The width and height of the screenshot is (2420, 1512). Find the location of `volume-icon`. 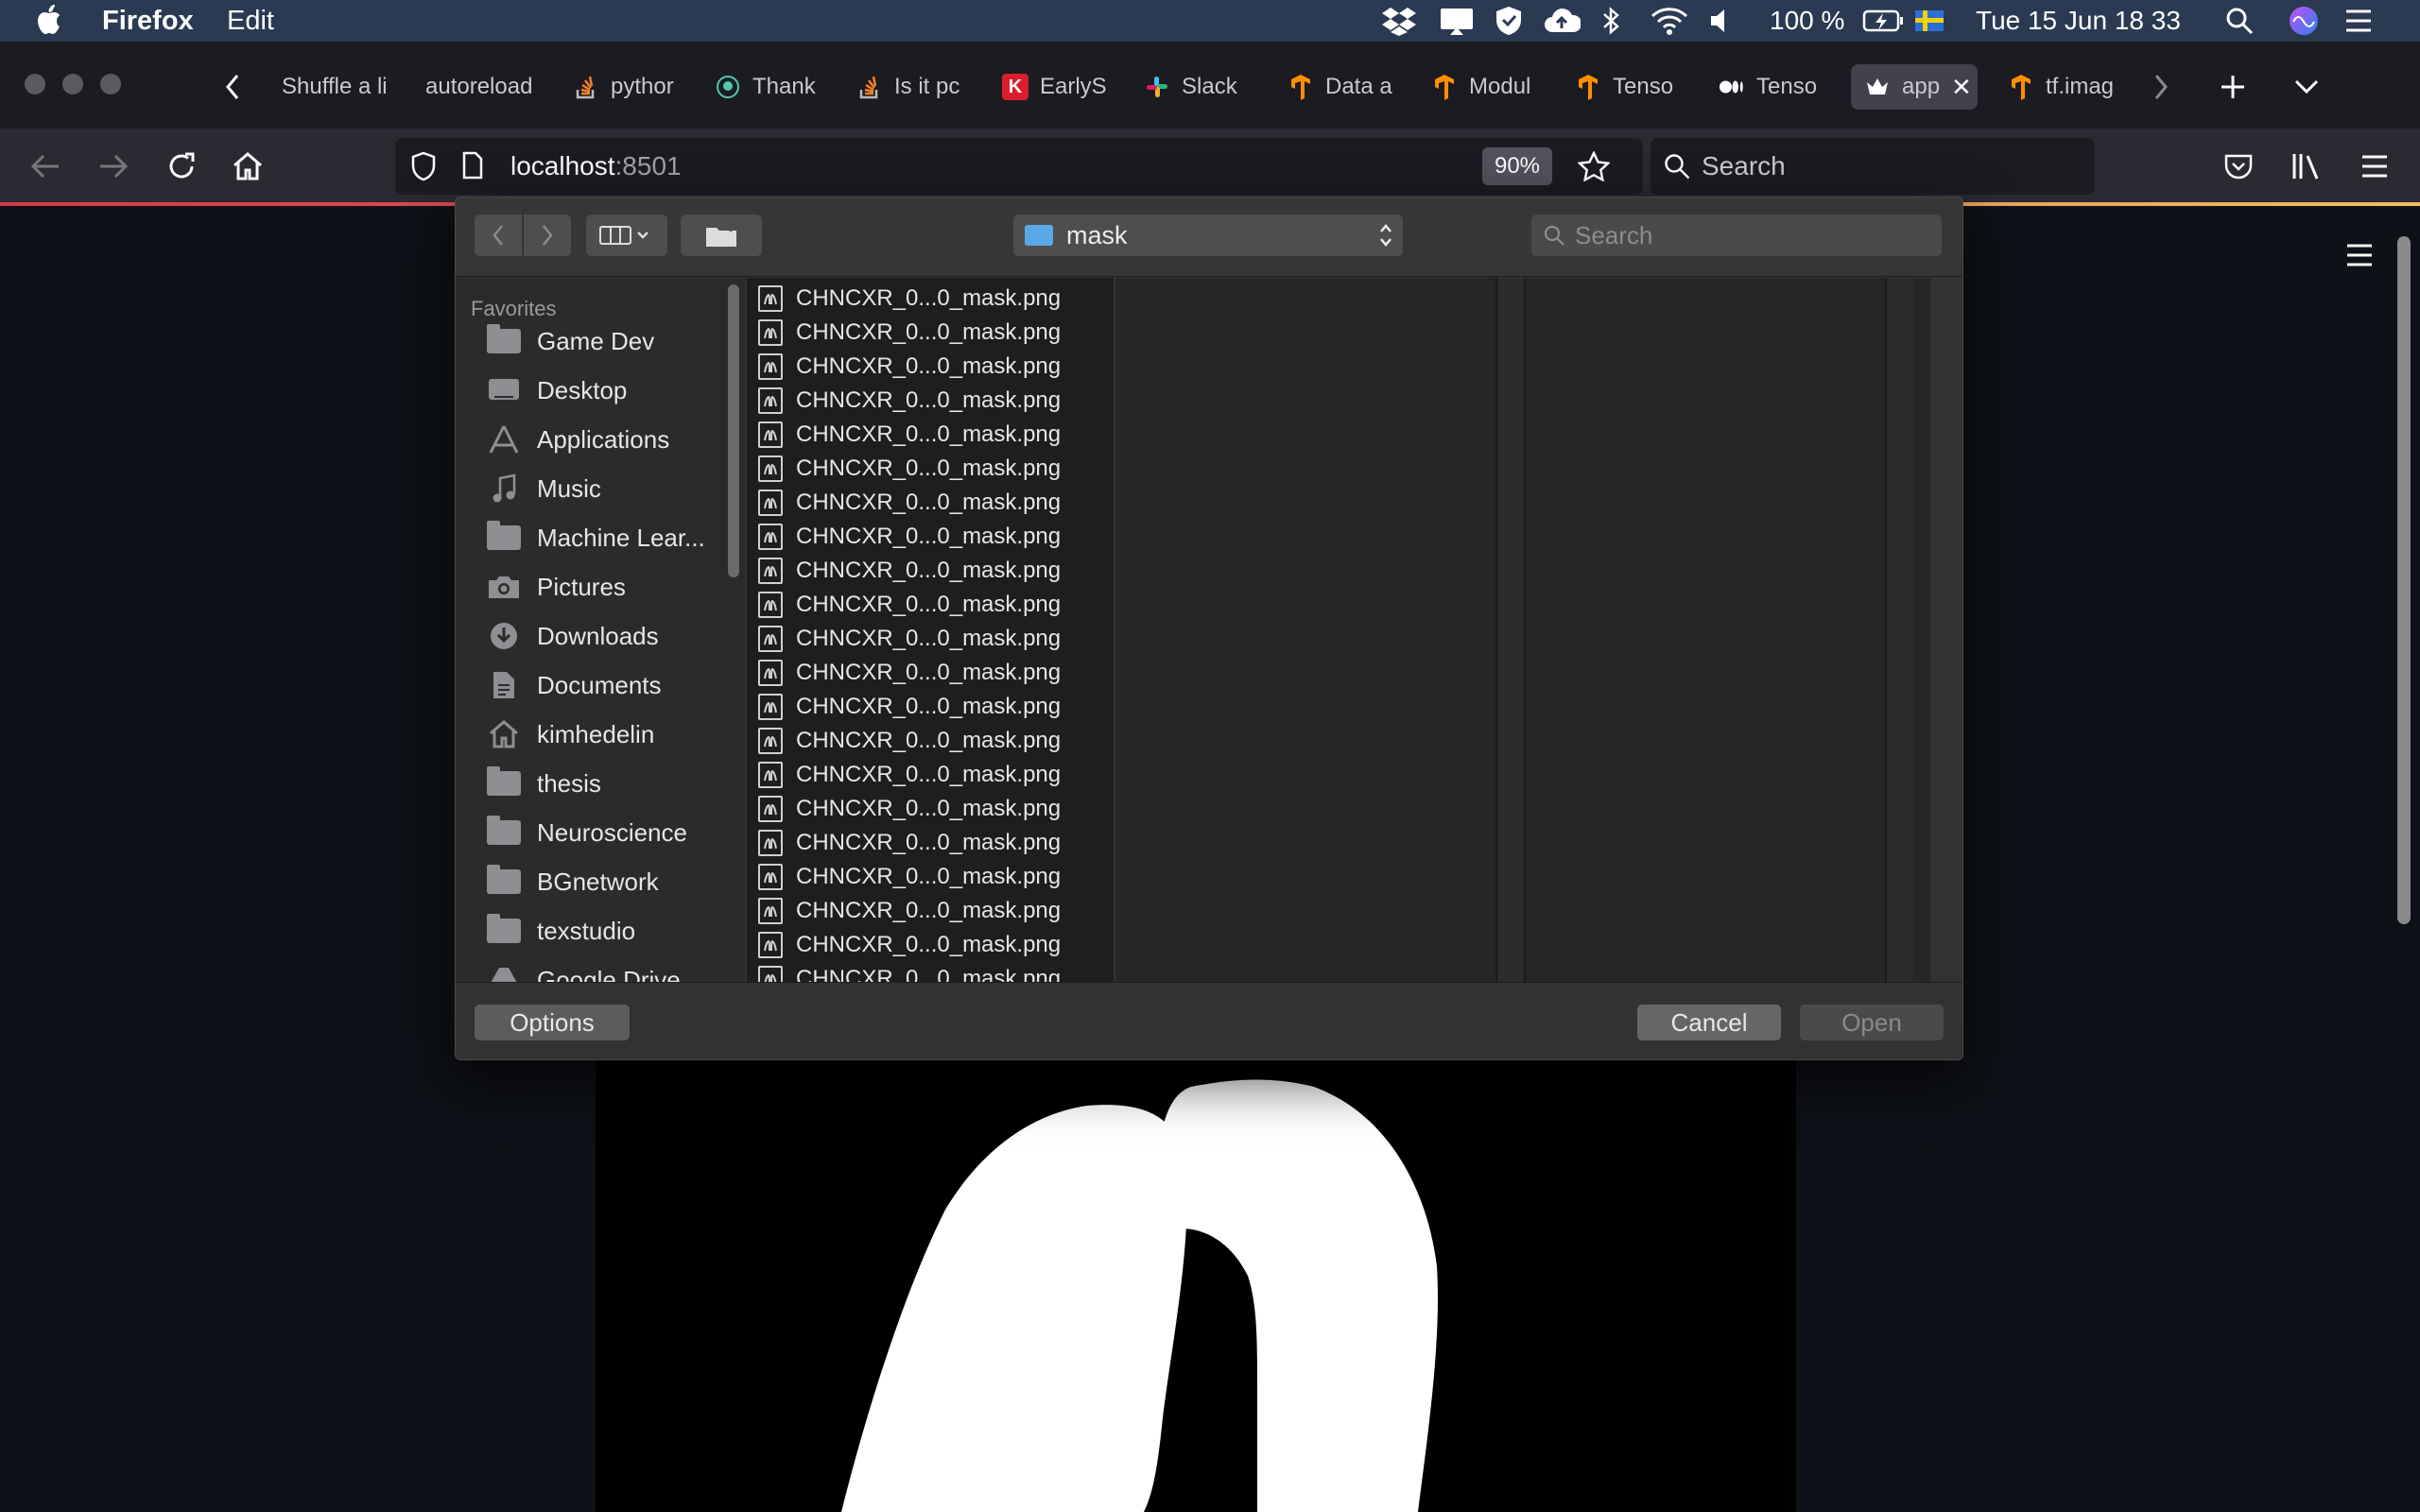

volume-icon is located at coordinates (1720, 21).